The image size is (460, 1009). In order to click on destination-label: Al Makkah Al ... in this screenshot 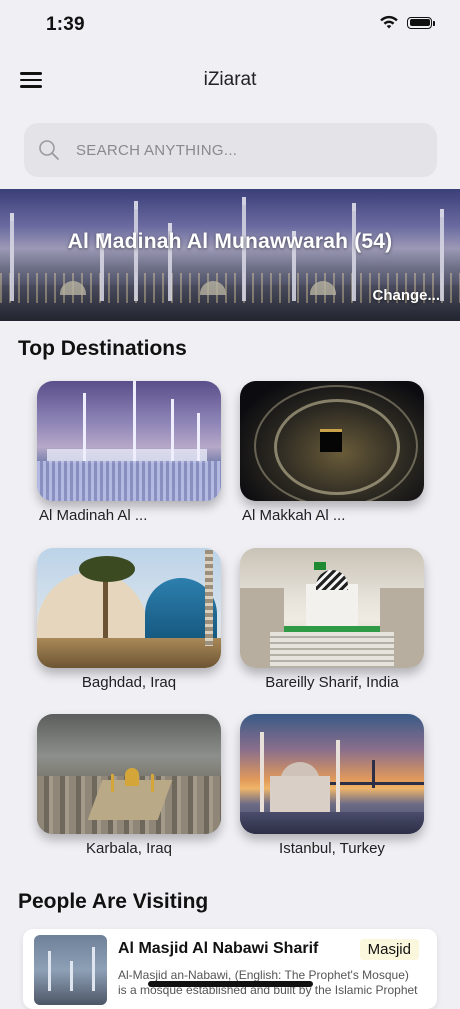, I will do `click(294, 515)`.